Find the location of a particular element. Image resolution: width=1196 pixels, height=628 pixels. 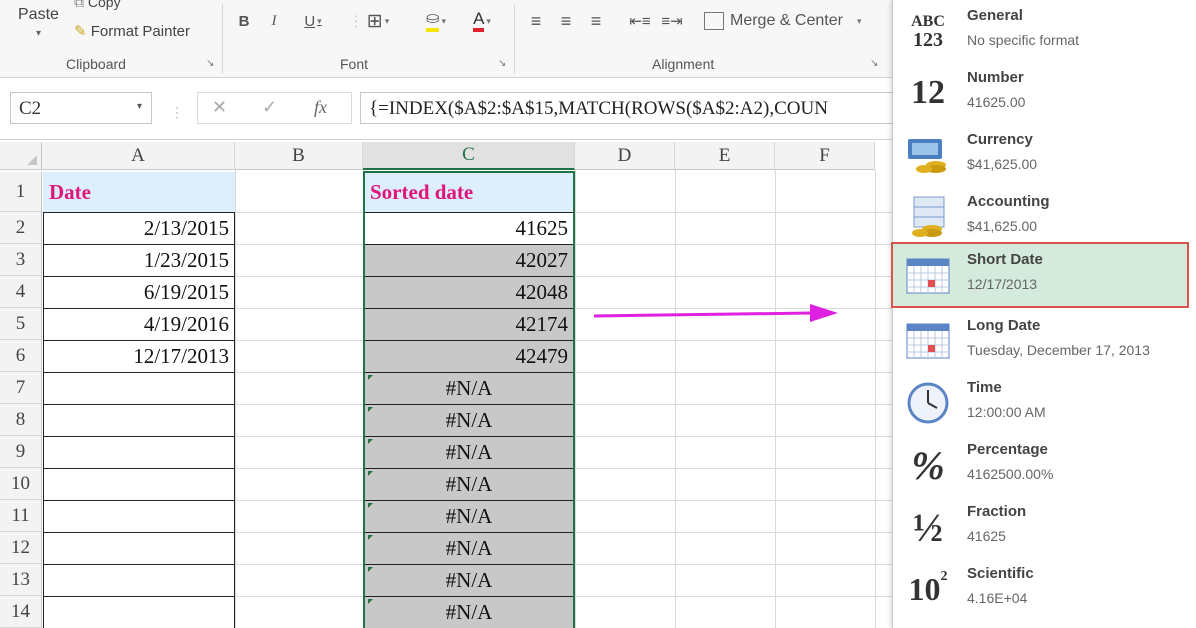

clipboard-launcher-icon: ↘ is located at coordinates (210, 63).